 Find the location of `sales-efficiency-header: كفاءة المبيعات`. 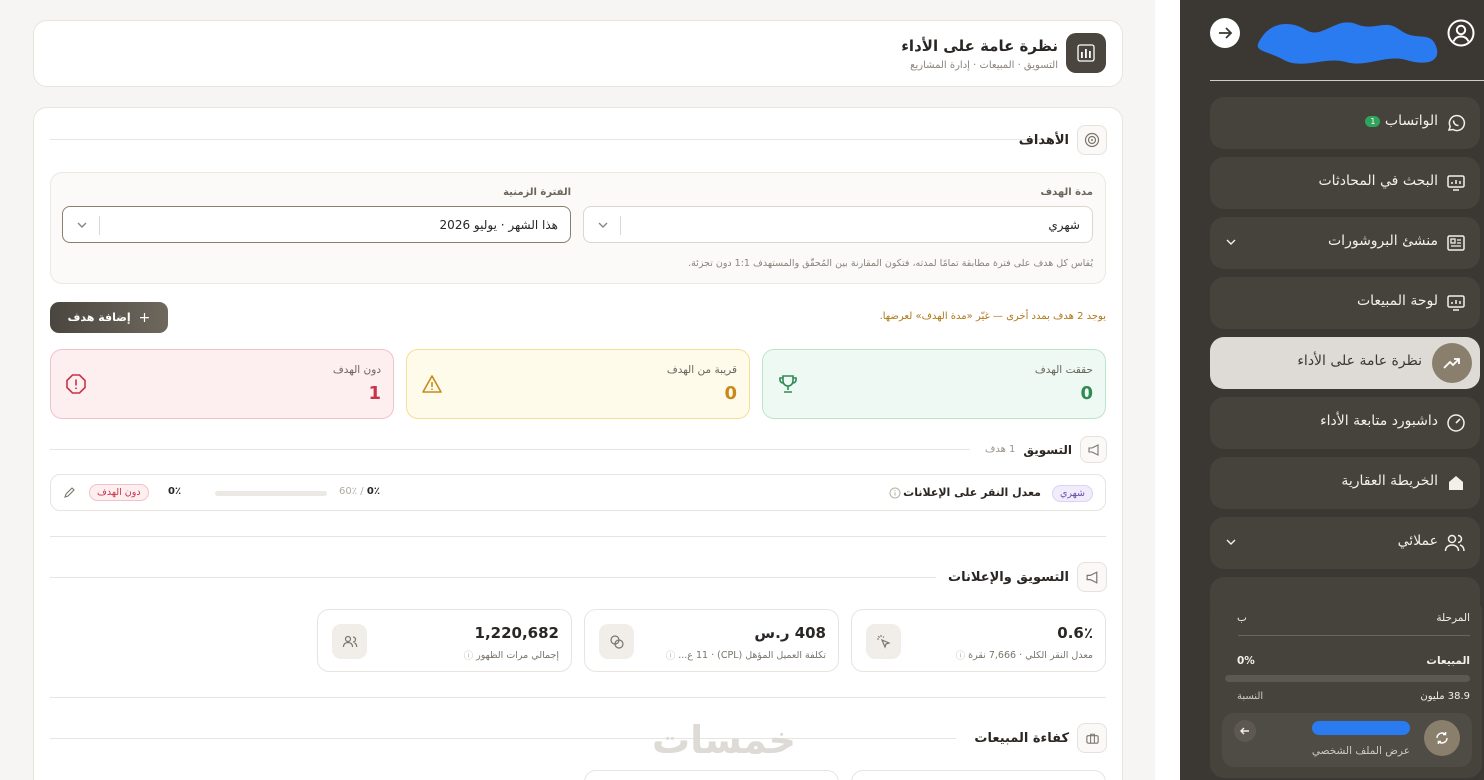

sales-efficiency-header: كفاءة المبيعات is located at coordinates (1040, 738).